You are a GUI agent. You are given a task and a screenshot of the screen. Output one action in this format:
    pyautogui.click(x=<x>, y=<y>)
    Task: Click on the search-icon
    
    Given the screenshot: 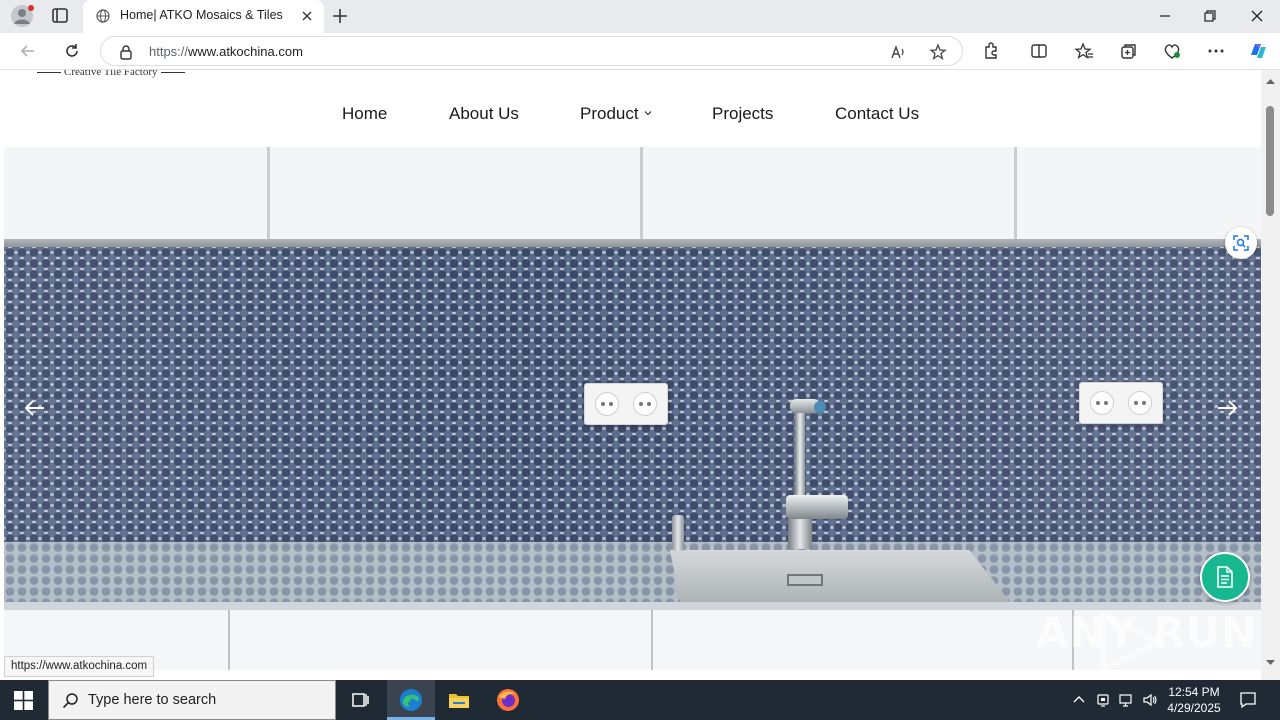 What is the action you would take?
    pyautogui.click(x=70, y=701)
    